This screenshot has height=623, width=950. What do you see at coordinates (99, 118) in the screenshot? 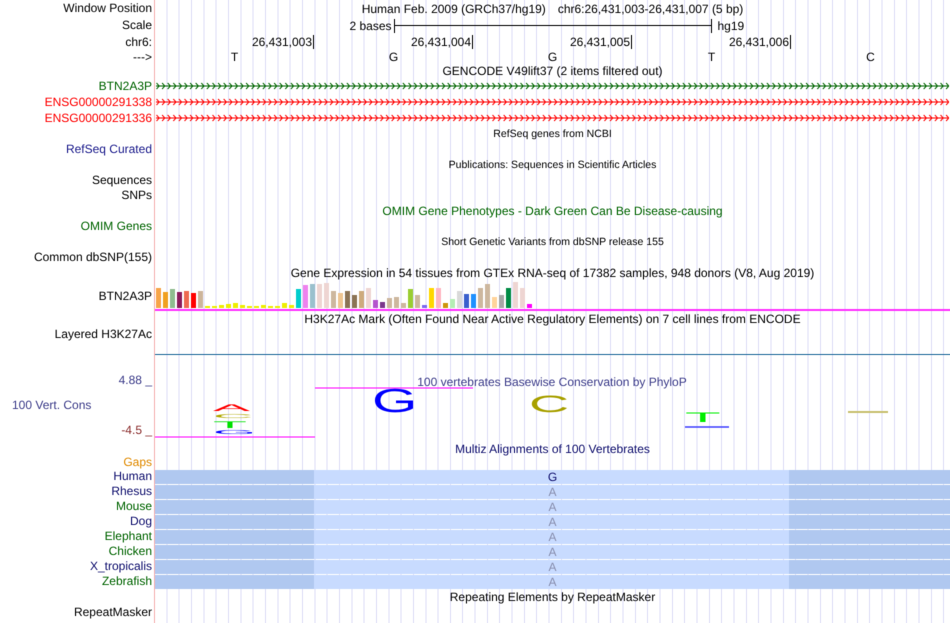
I see `gene-label: ENSG00000291336` at bounding box center [99, 118].